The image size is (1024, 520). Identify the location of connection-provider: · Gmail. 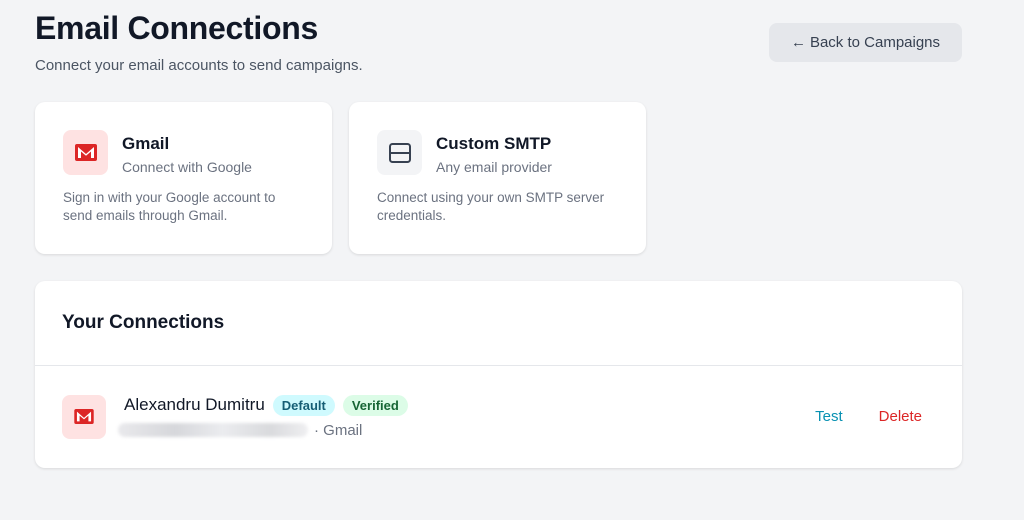
(338, 430).